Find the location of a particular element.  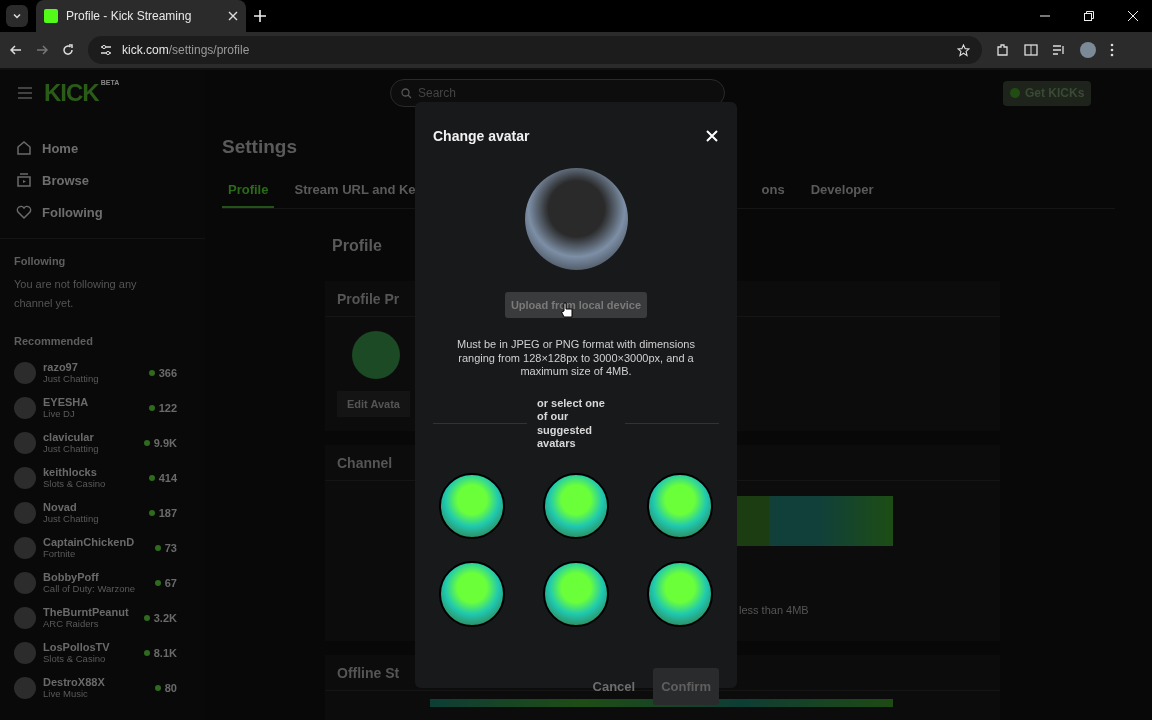

settings-tab: Profile is located at coordinates (248, 191).